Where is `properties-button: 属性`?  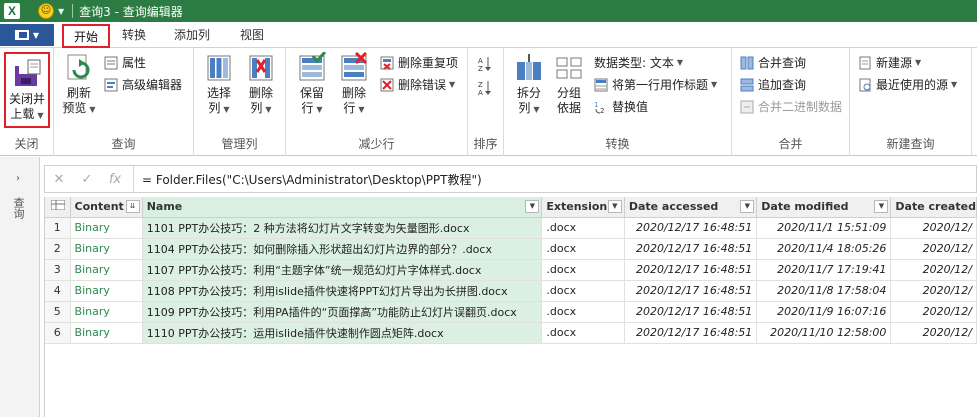
properties-button: 属性 is located at coordinates (125, 63).